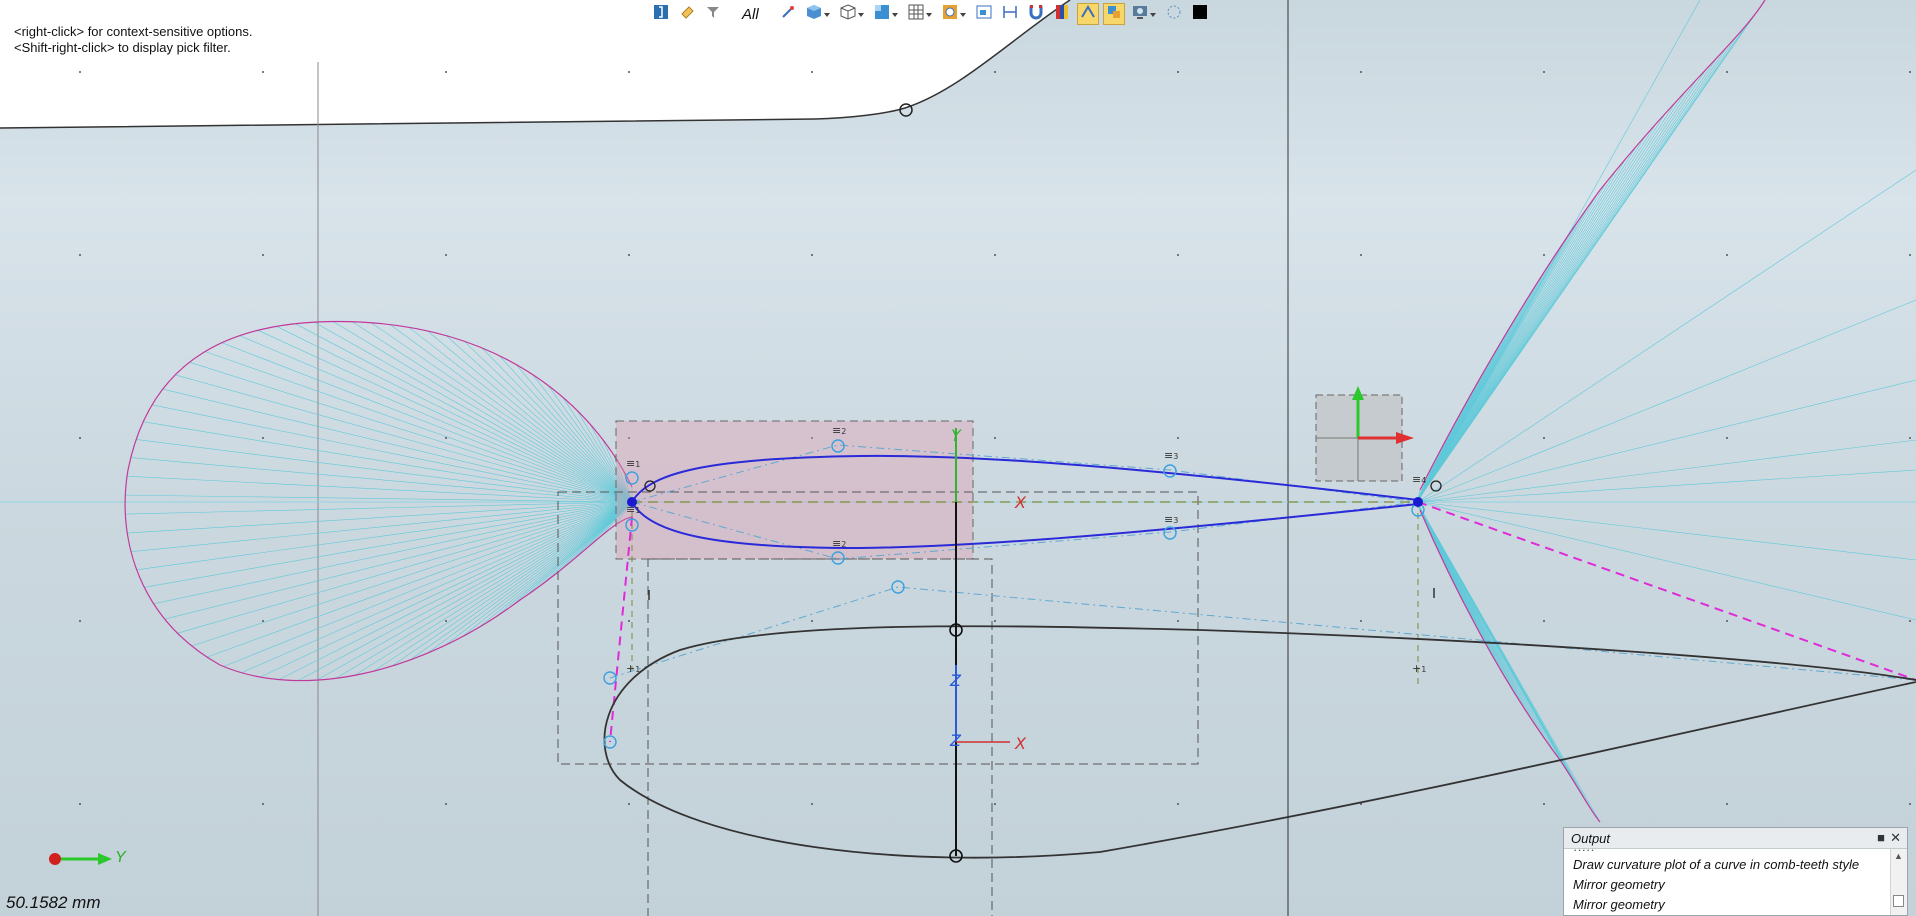 The image size is (1916, 916). I want to click on curve-select-button, so click(1087, 14).